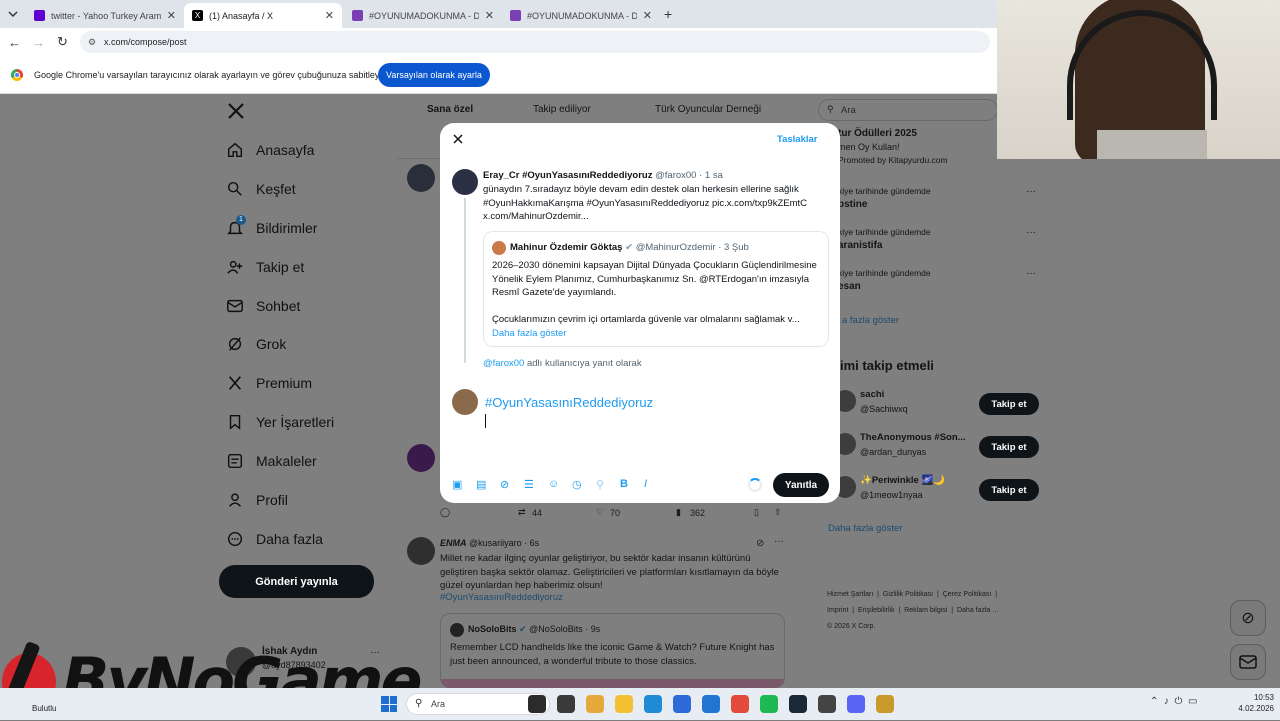 The height and width of the screenshot is (721, 1280). What do you see at coordinates (1248, 618) in the screenshot?
I see `grok-float-button: ⊘` at bounding box center [1248, 618].